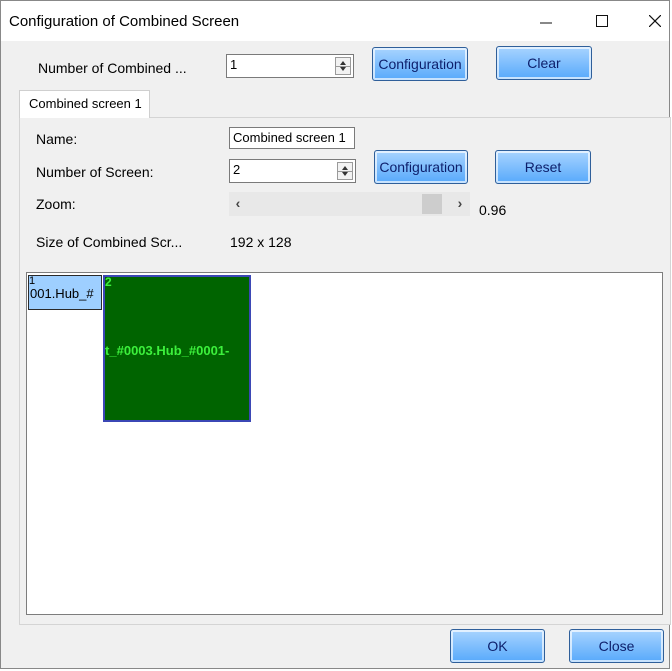  I want to click on number-of-screen-value: 2, so click(237, 169).